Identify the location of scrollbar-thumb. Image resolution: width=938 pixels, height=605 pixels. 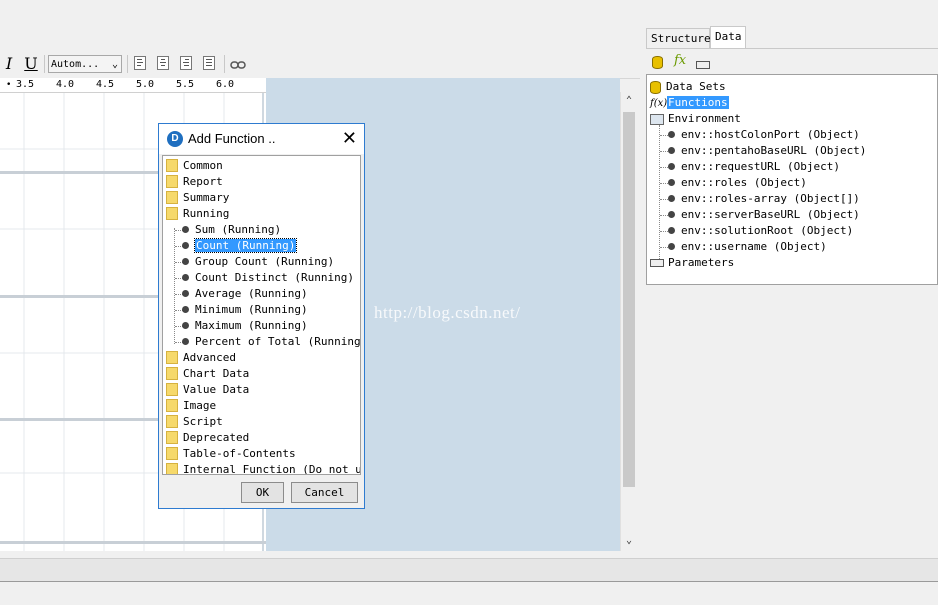
(629, 299).